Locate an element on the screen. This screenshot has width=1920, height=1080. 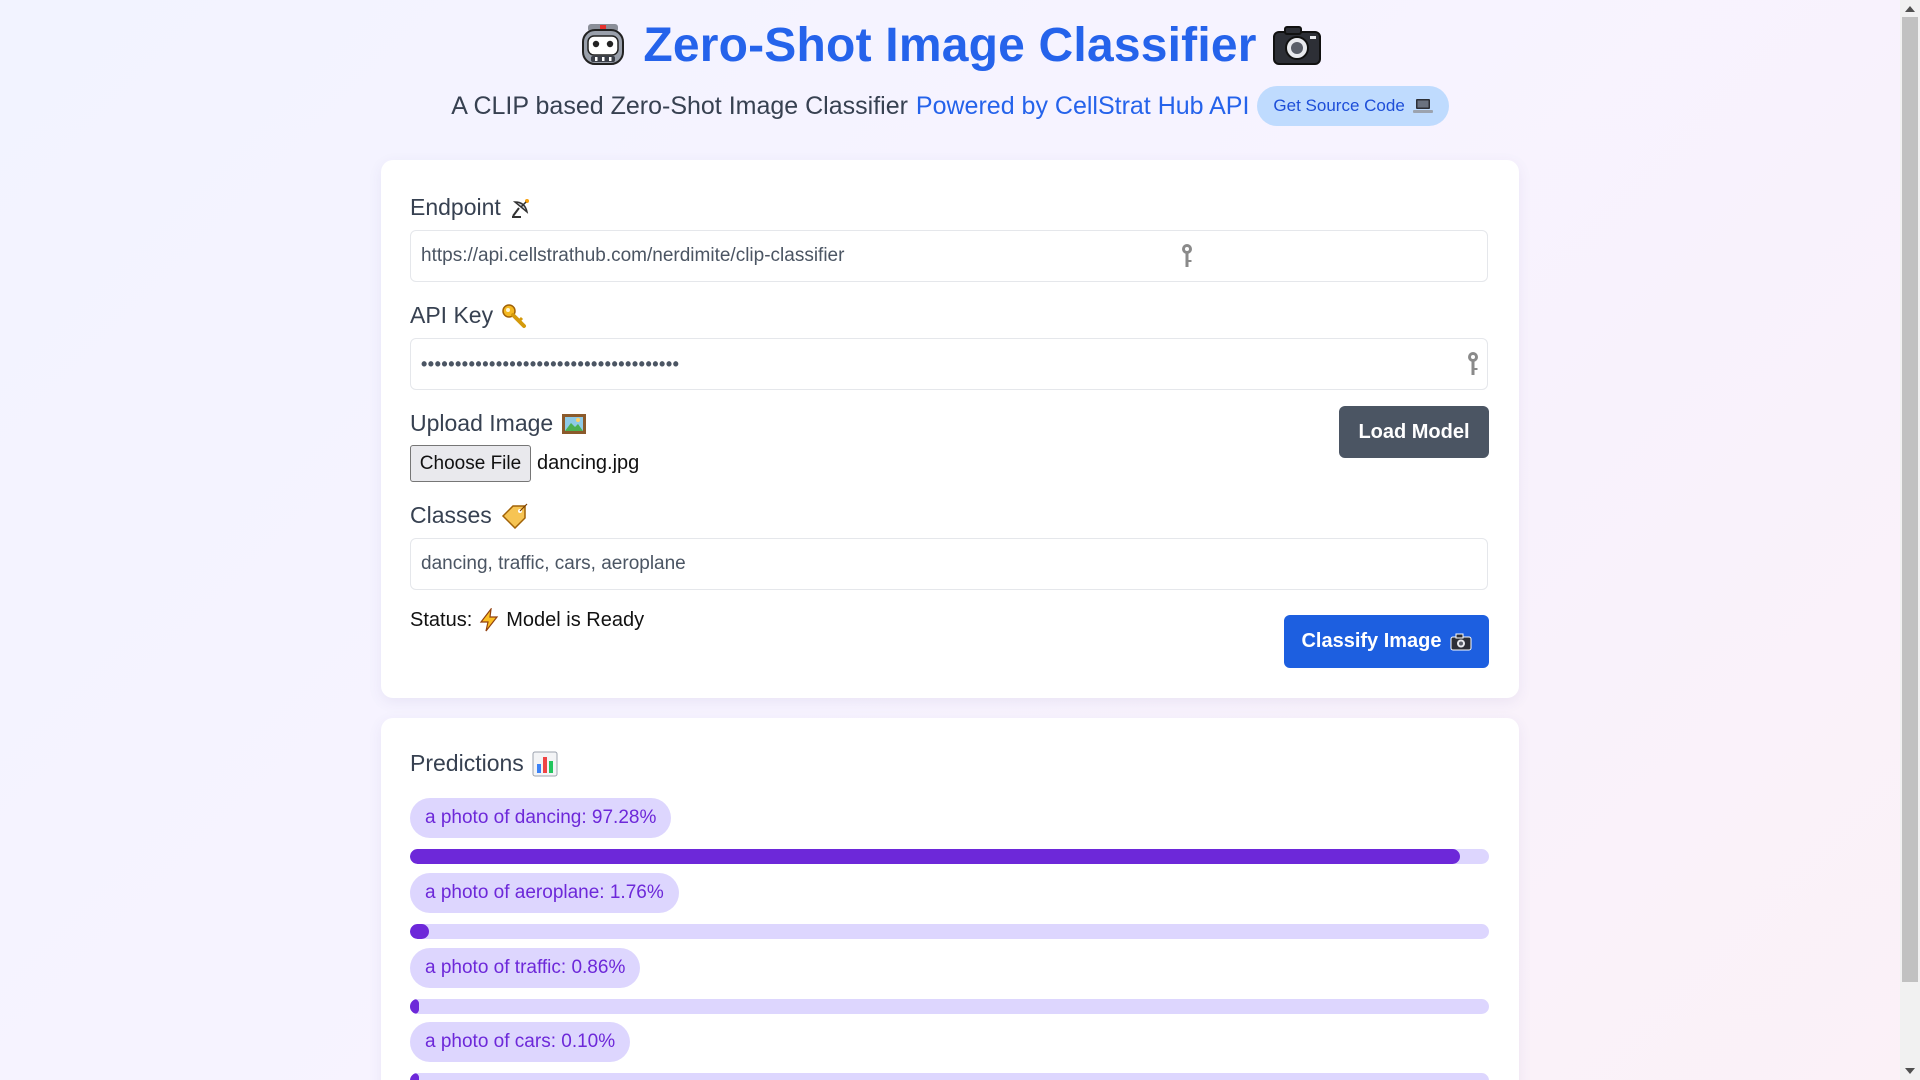
vertical-scrollbar is located at coordinates (1910, 540).